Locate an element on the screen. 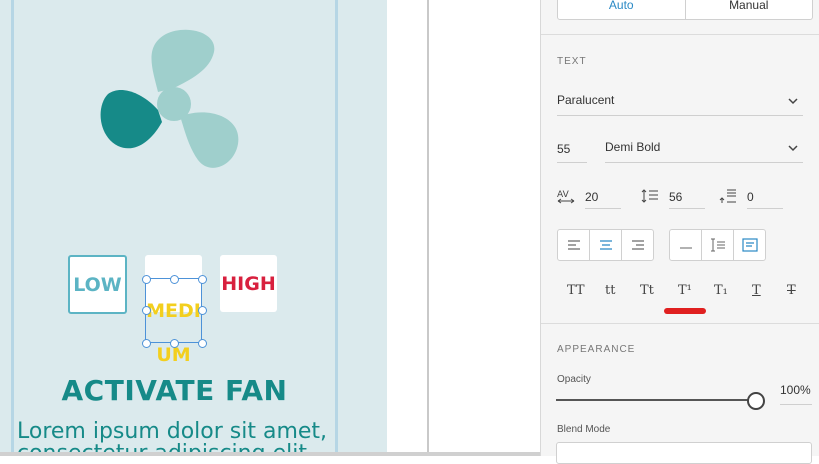 The width and height of the screenshot is (819, 464). blend-mode-label: Blend Mode is located at coordinates (584, 429).